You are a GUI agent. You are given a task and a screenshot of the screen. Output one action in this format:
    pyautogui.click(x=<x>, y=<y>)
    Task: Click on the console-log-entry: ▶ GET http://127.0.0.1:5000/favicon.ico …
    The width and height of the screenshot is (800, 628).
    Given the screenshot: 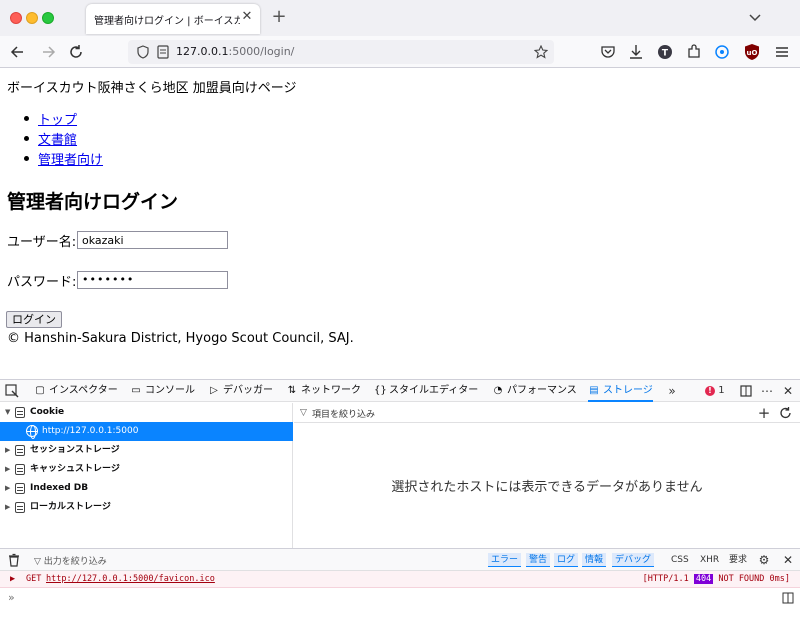 What is the action you would take?
    pyautogui.click(x=400, y=579)
    